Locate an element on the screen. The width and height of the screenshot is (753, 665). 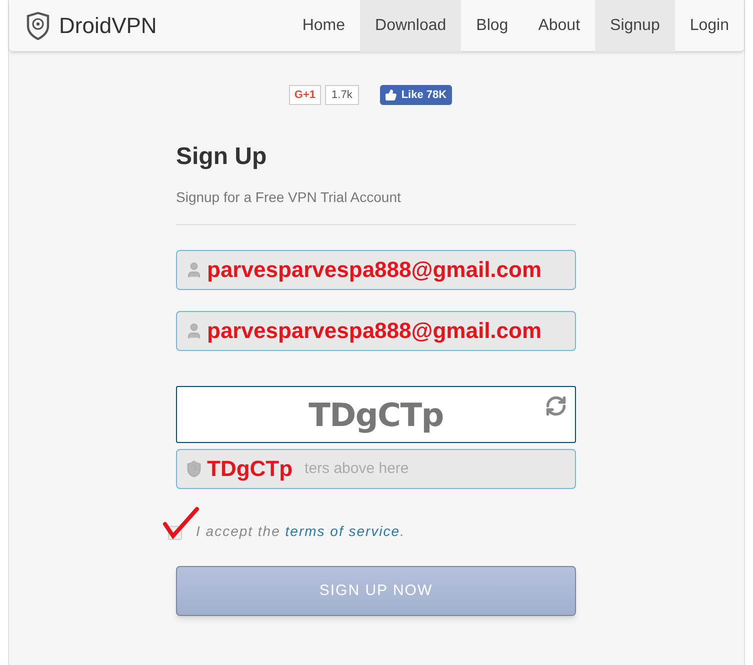
terms-link: terms of service is located at coordinates (342, 531).